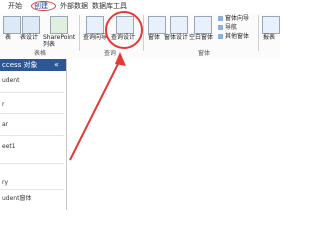  Describe the element at coordinates (31, 25) in the screenshot. I see `table-design-icon` at that location.